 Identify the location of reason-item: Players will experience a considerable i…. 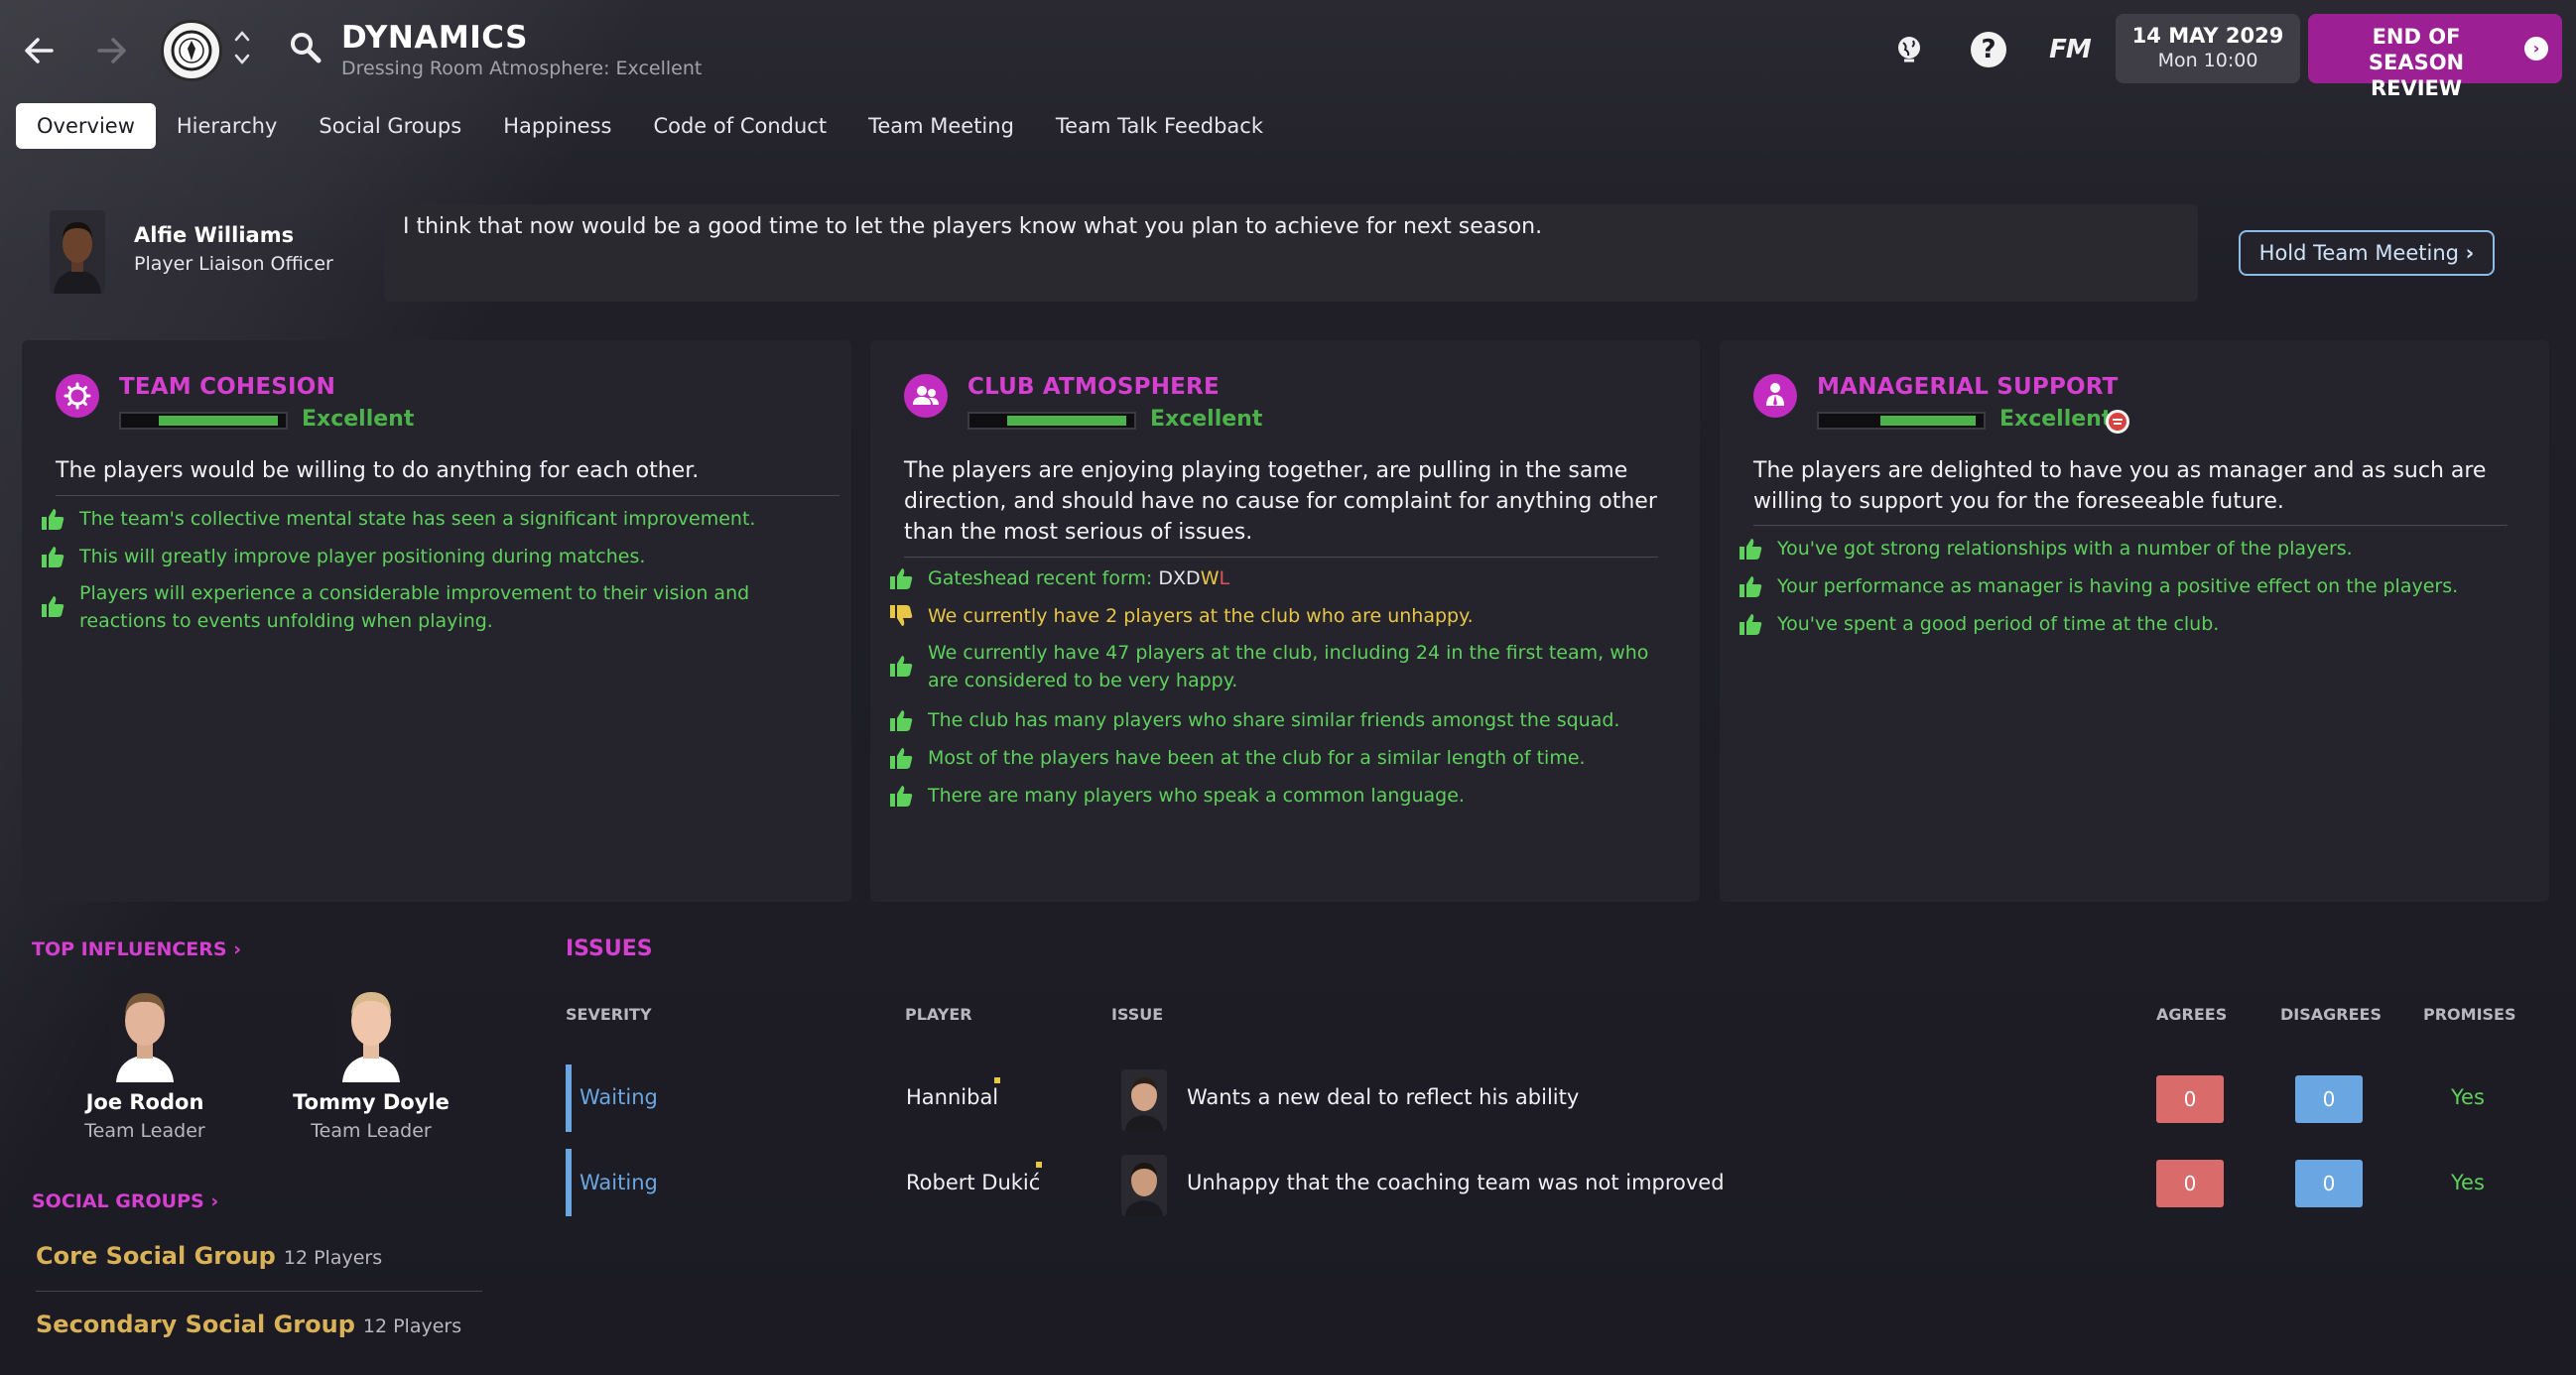
(432, 607).